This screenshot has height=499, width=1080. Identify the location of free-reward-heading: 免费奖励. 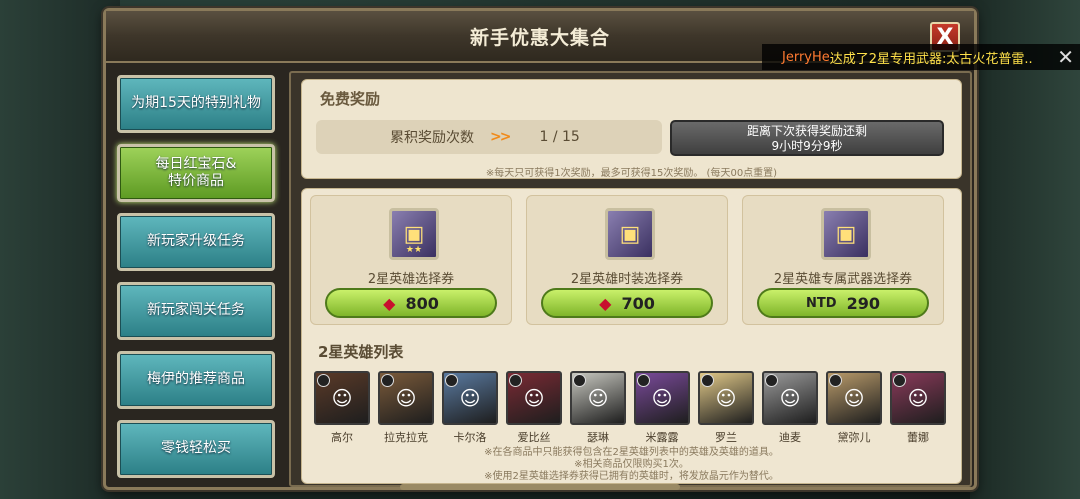
(350, 99).